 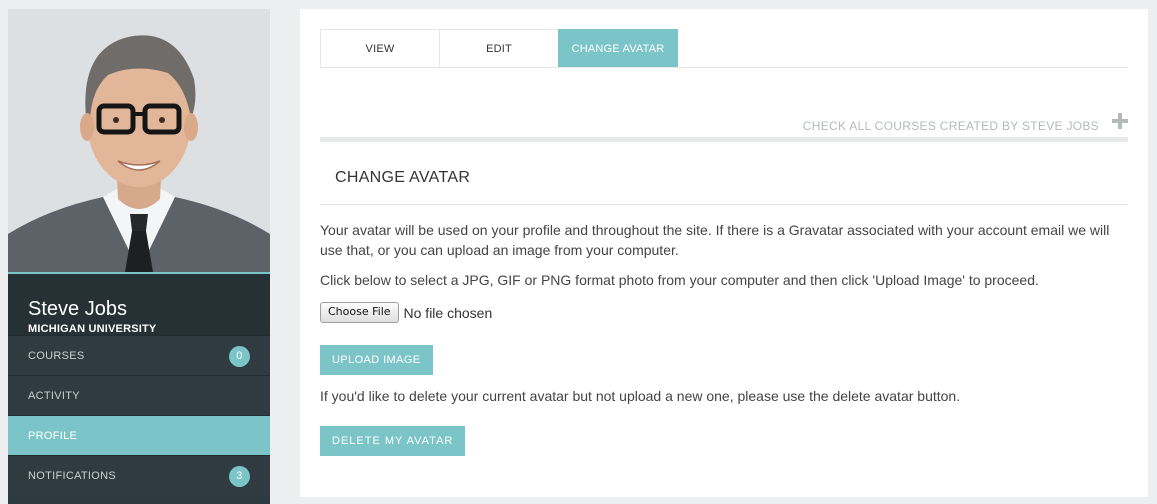 I want to click on courses-count-badge: 0, so click(x=239, y=356).